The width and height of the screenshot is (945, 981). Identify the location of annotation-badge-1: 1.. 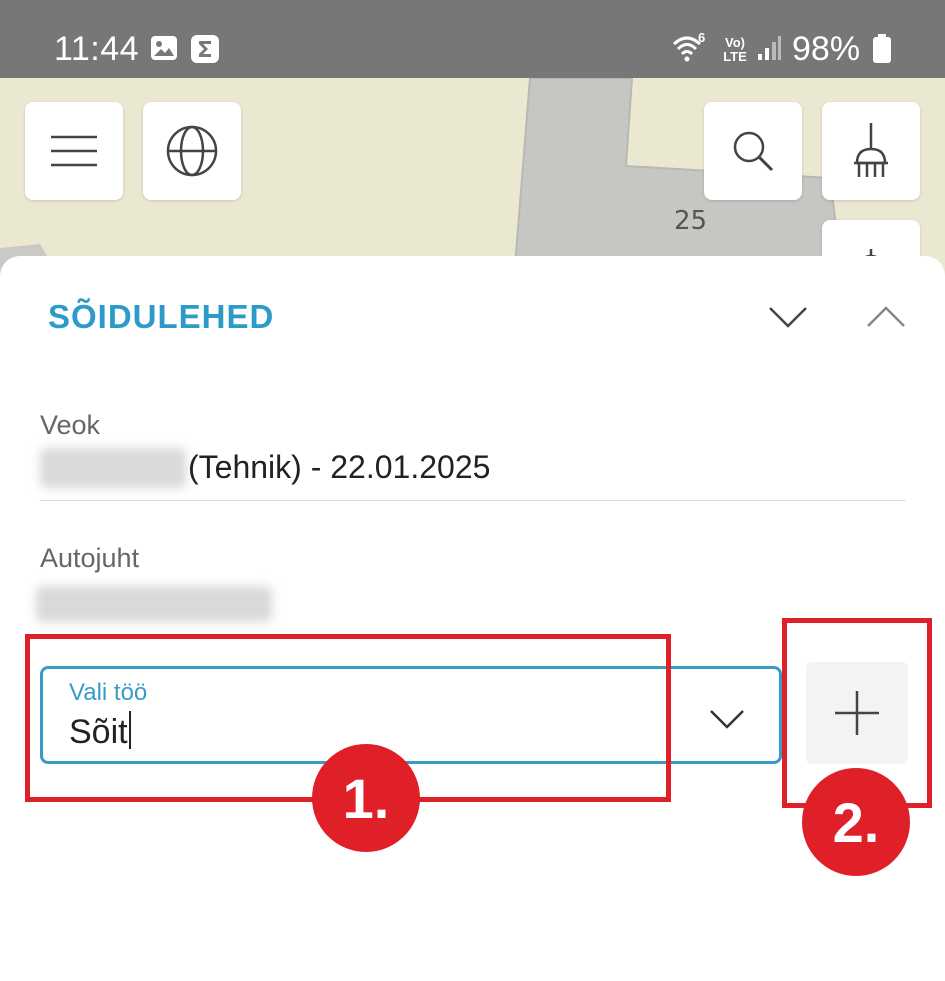
(366, 798).